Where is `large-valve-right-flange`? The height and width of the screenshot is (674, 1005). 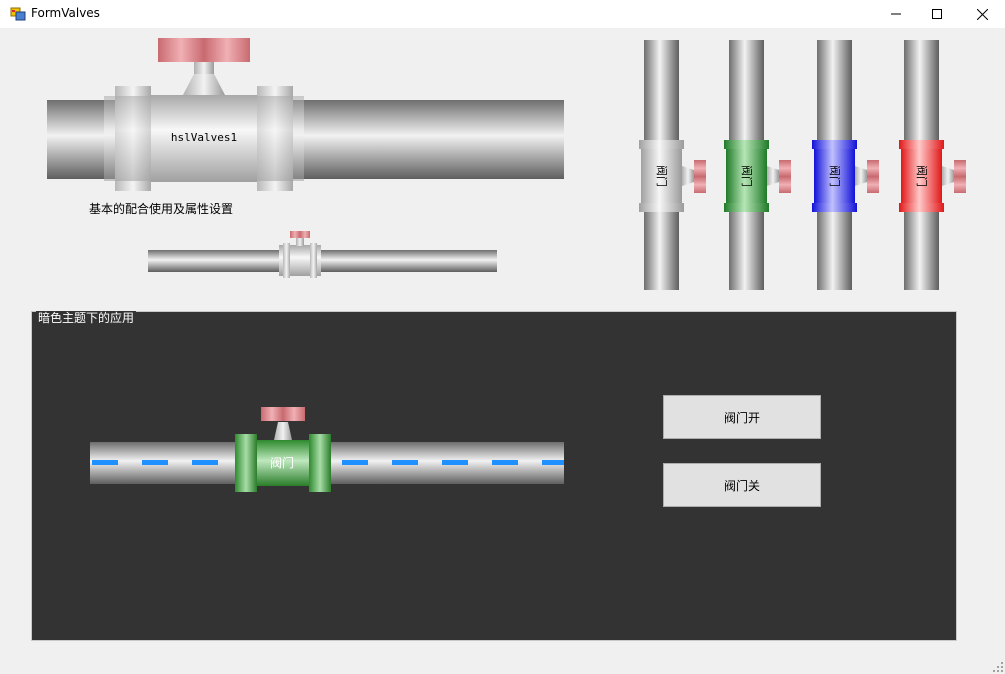
large-valve-right-flange is located at coordinates (275, 138).